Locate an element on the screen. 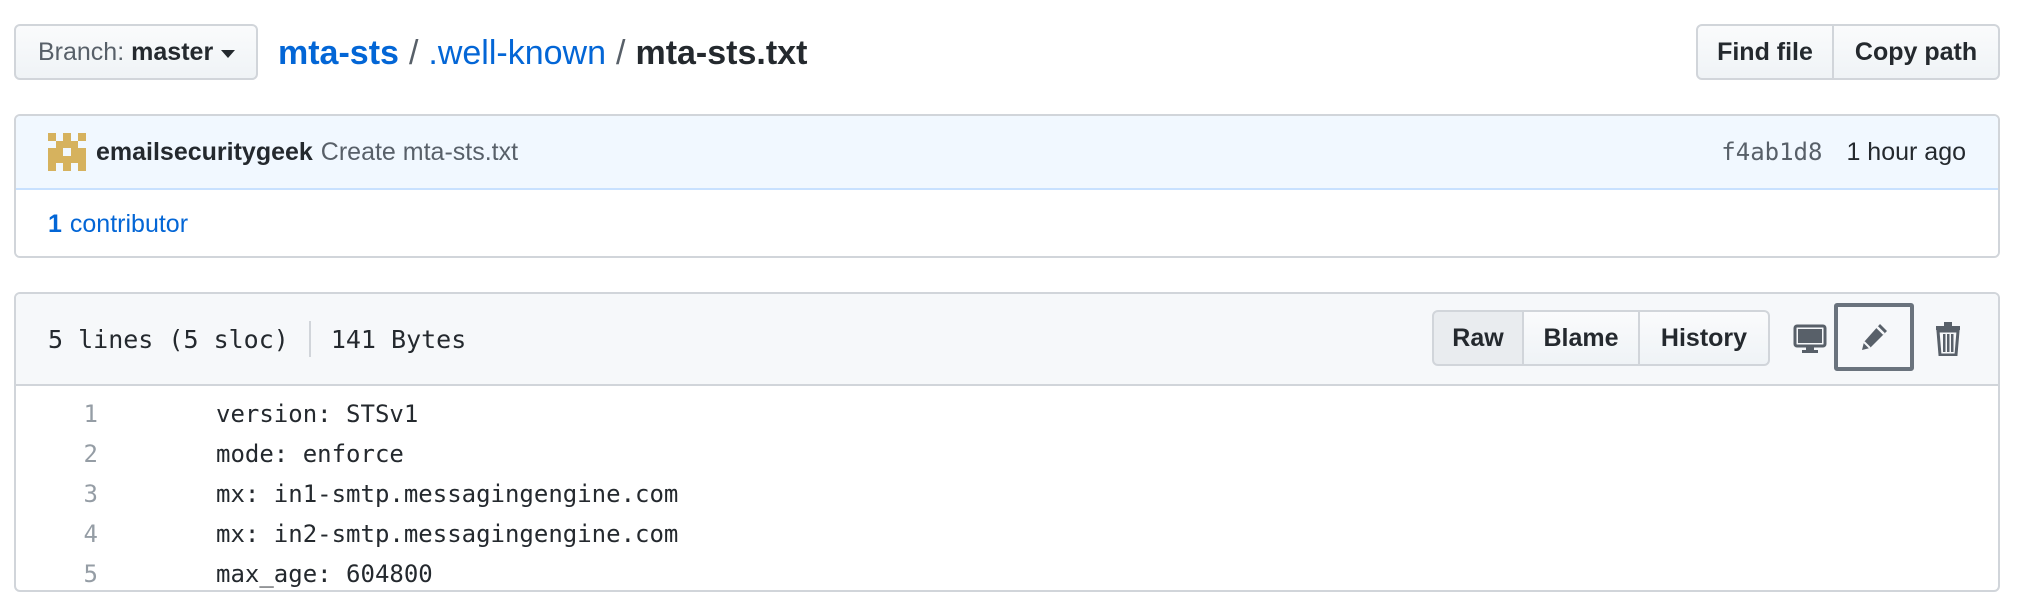 The width and height of the screenshot is (2018, 610). line-number: 4 is located at coordinates (57, 534).